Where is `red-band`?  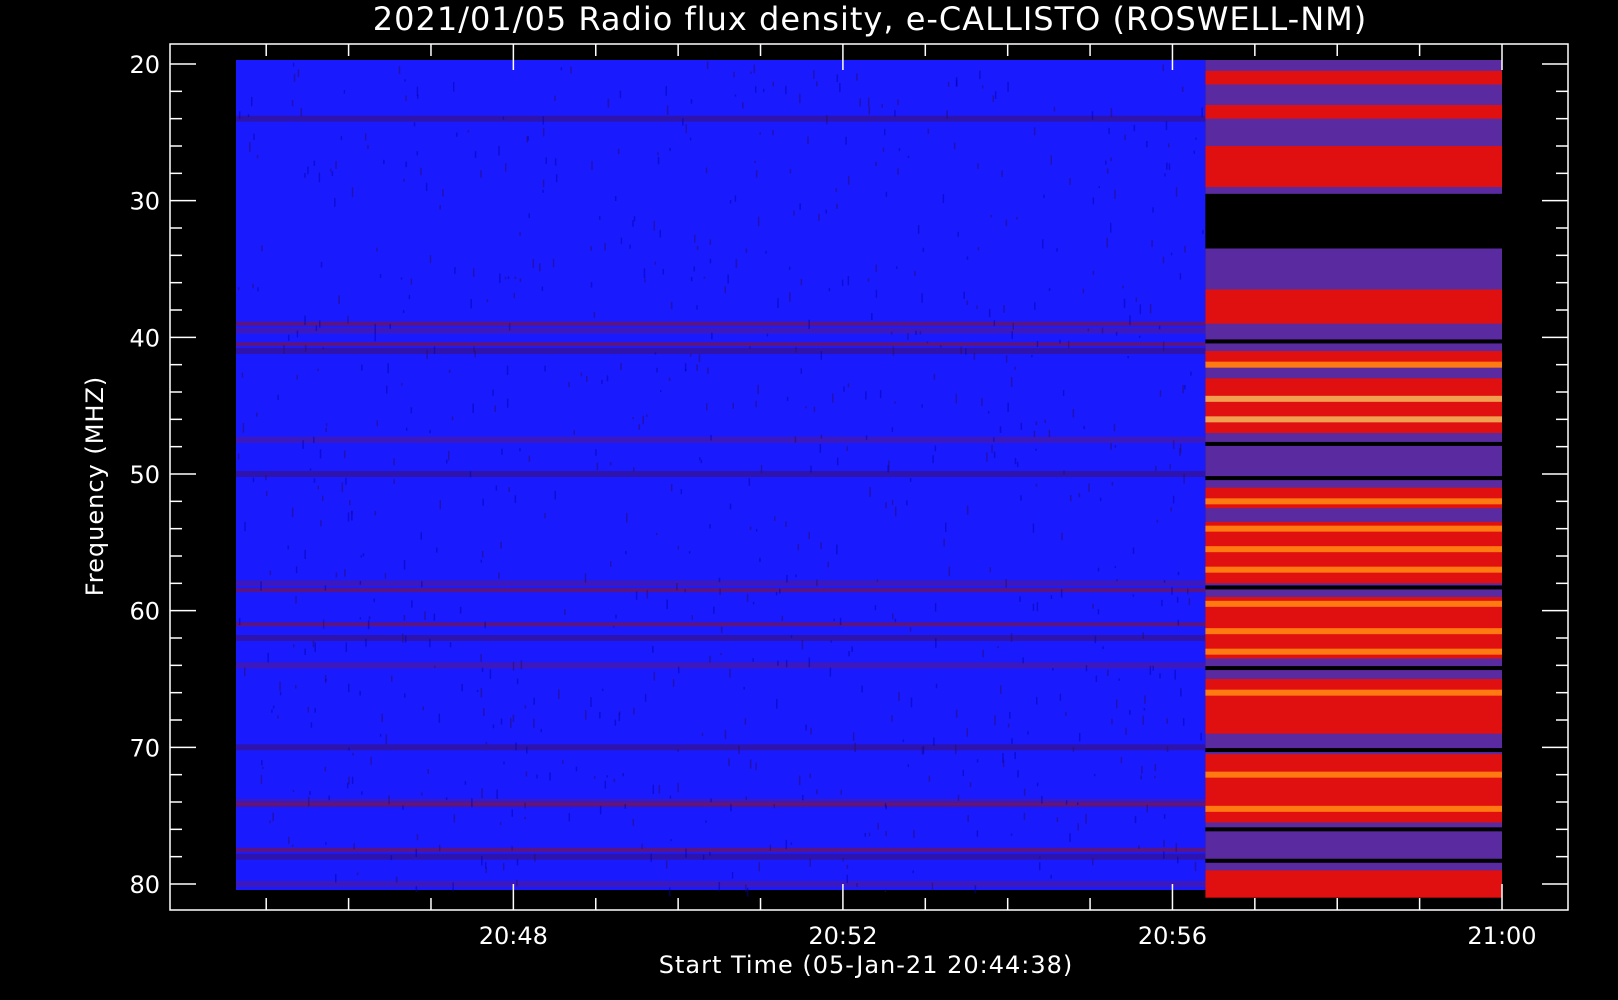 red-band is located at coordinates (1353, 788).